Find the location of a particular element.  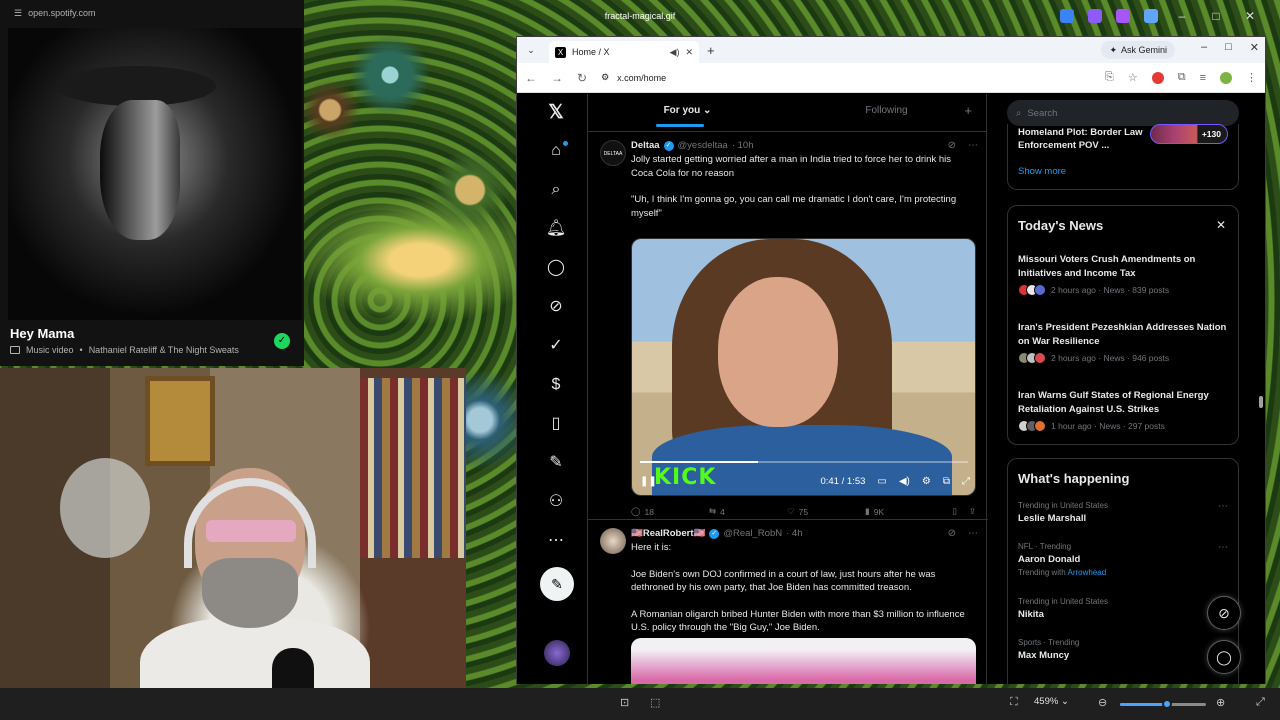

adblock-extension-icon is located at coordinates (1157, 77).